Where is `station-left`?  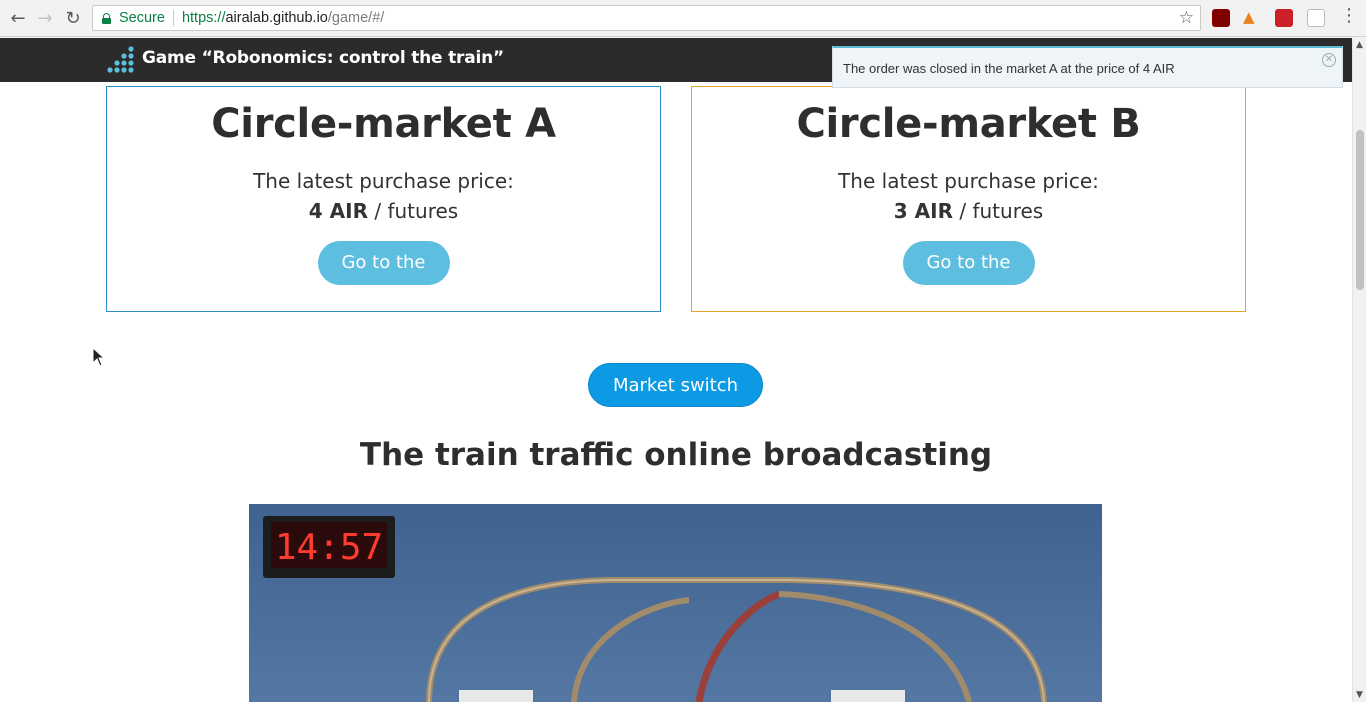
station-left is located at coordinates (496, 696).